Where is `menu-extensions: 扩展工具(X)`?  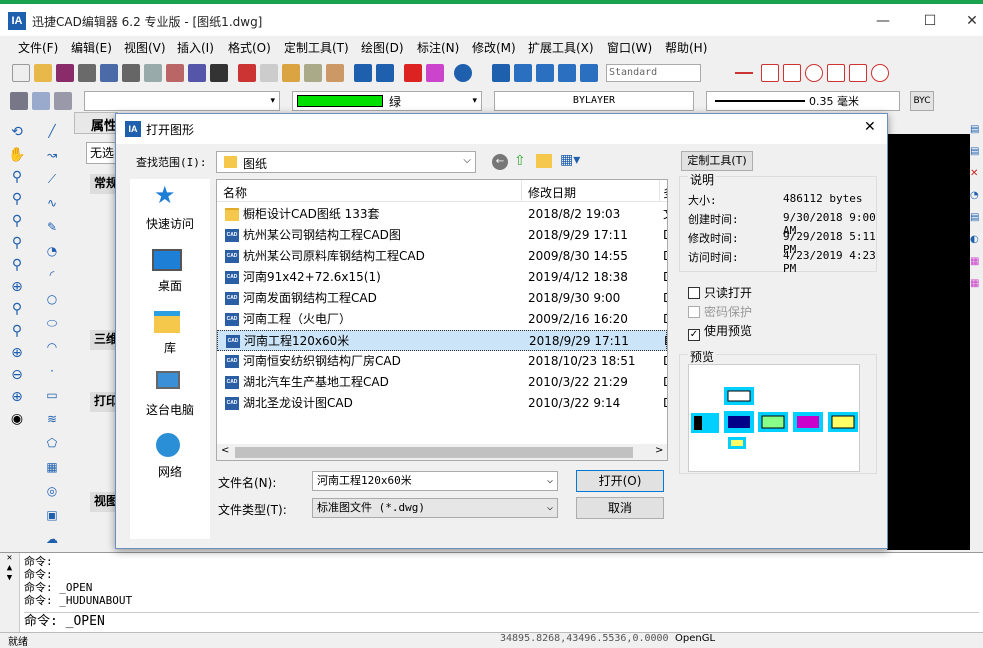 menu-extensions: 扩展工具(X) is located at coordinates (561, 47).